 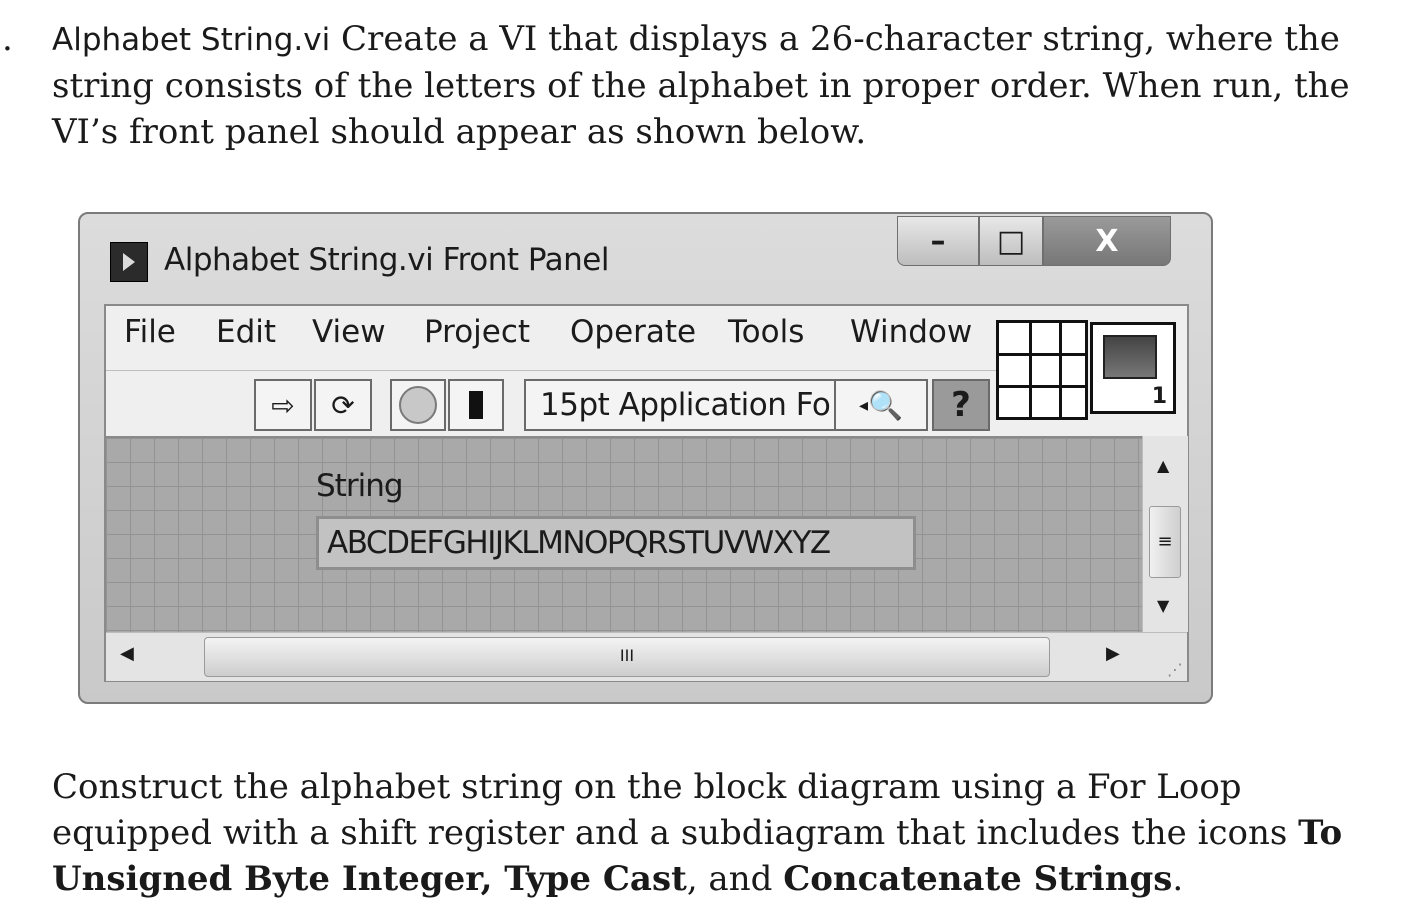 What do you see at coordinates (1320, 833) in the screenshot?
I see `outro-line-2-bold: To` at bounding box center [1320, 833].